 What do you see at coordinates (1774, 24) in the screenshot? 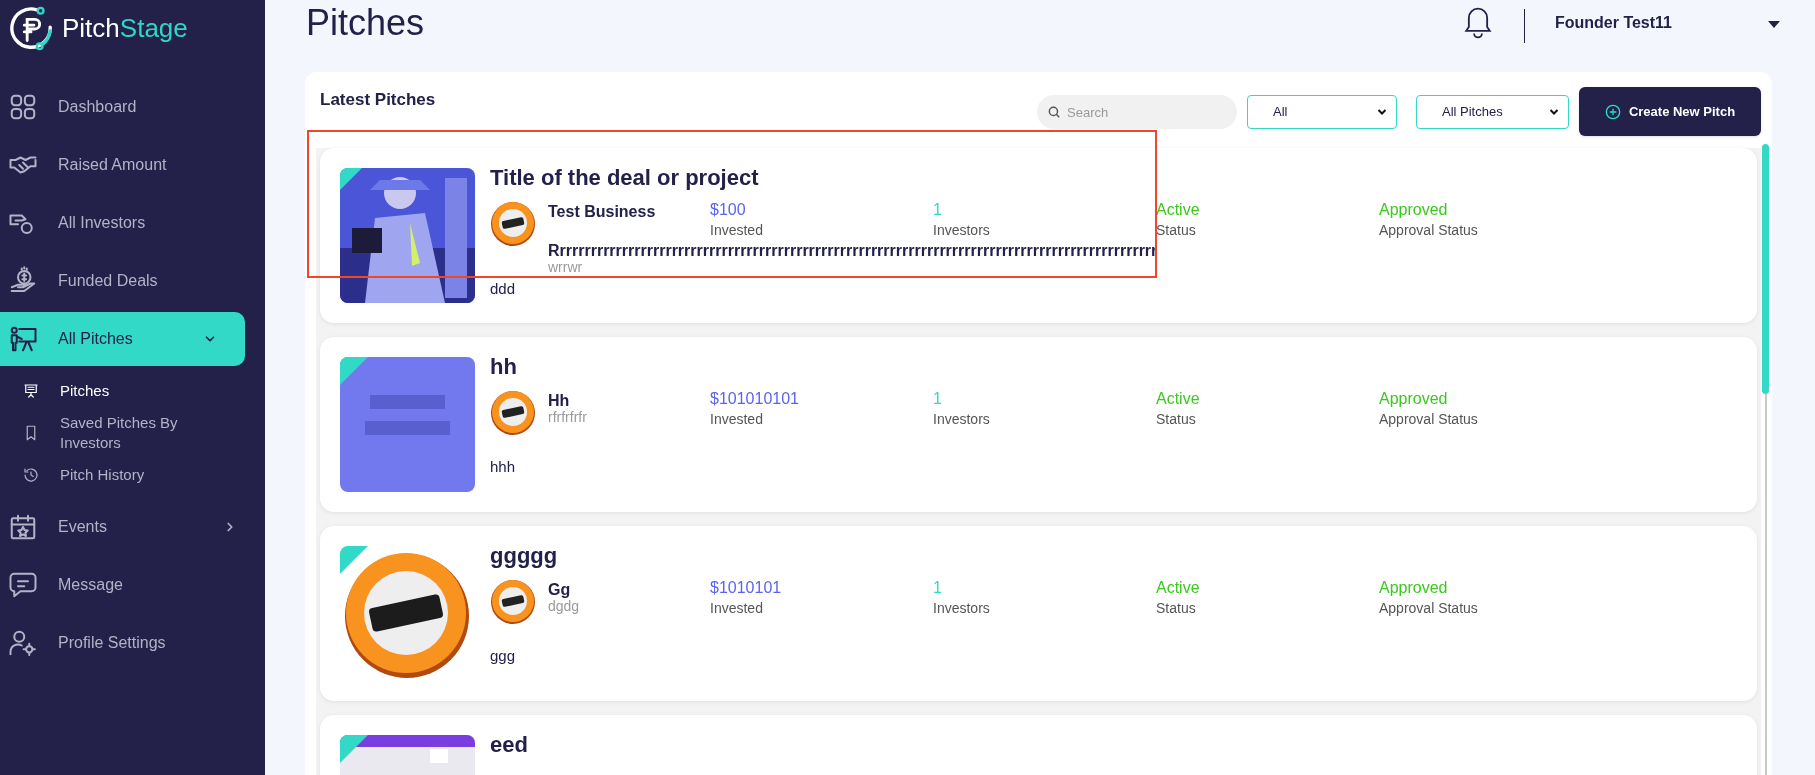
I see `caret-icon` at bounding box center [1774, 24].